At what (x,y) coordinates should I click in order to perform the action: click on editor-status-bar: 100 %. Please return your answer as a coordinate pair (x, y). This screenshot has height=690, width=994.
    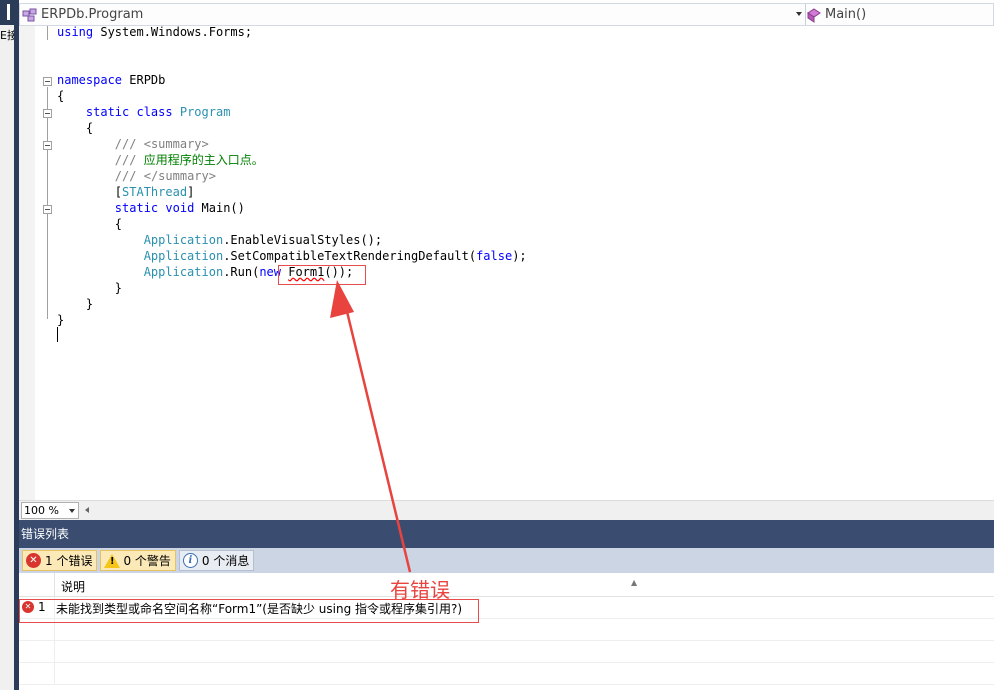
    Looking at the image, I should click on (506, 510).